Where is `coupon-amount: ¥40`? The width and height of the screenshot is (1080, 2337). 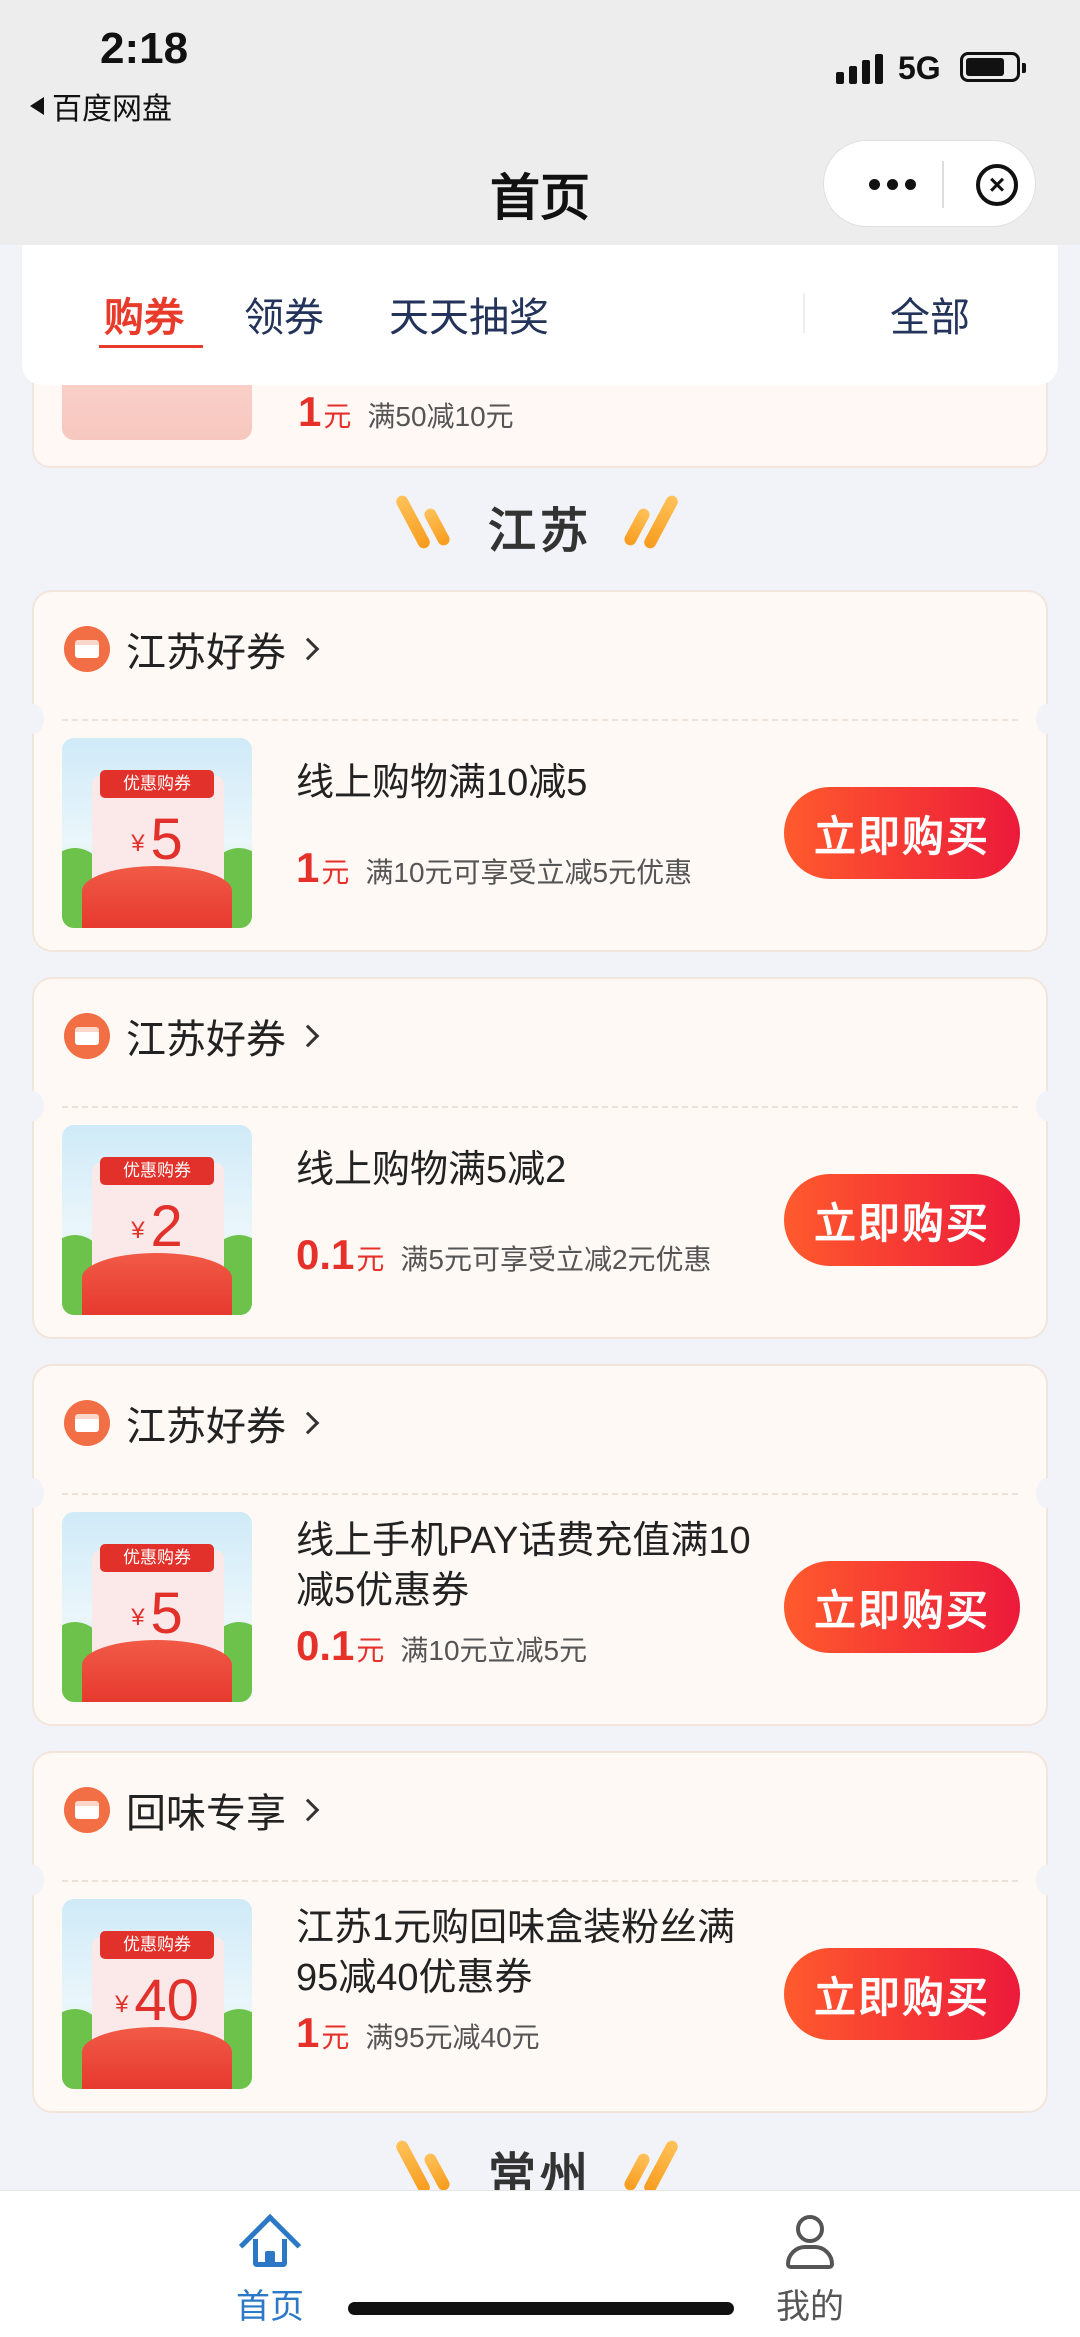 coupon-amount: ¥40 is located at coordinates (157, 2000).